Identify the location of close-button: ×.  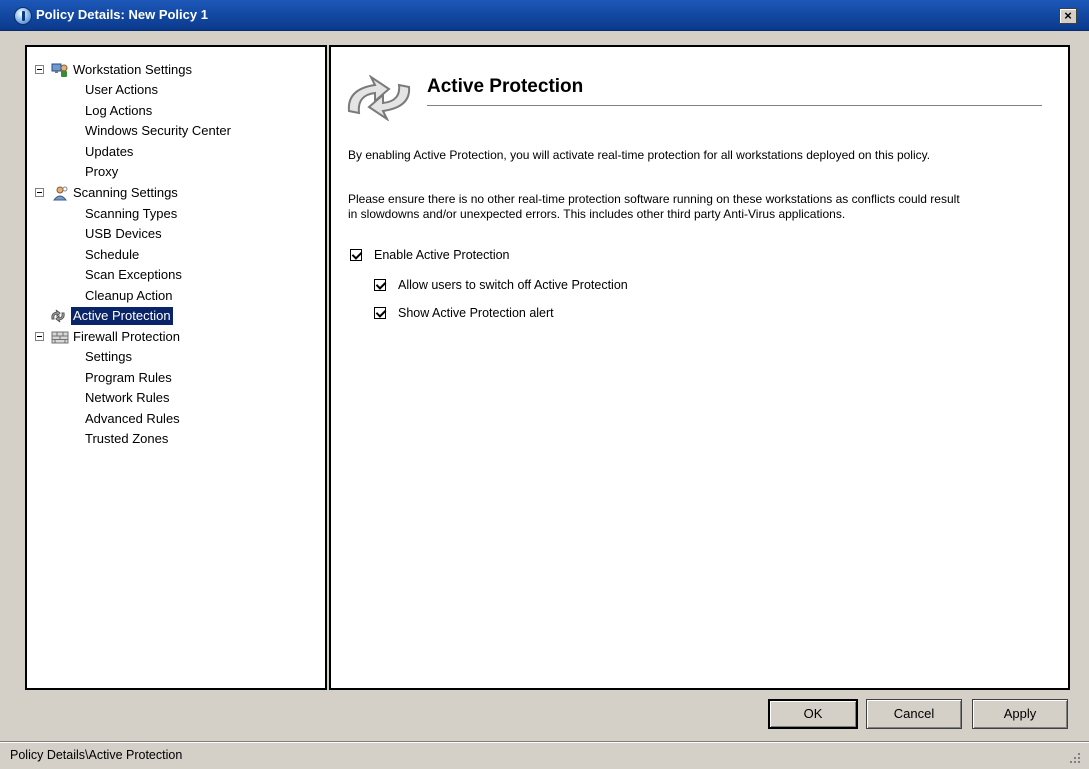
(1068, 16).